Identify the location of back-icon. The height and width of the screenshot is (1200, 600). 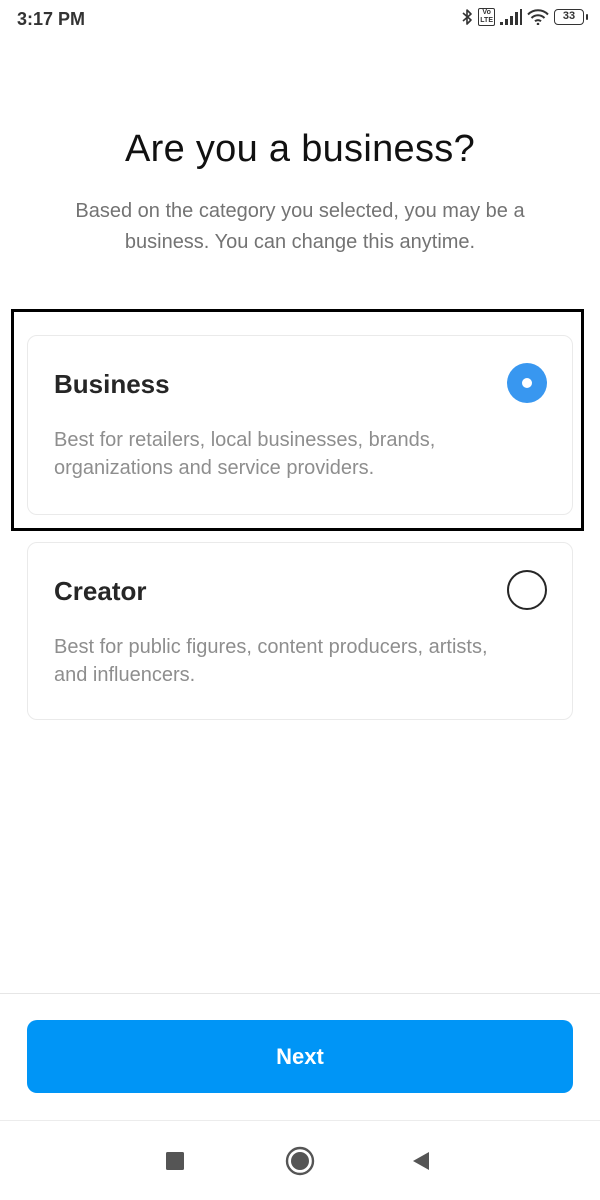
(421, 1161).